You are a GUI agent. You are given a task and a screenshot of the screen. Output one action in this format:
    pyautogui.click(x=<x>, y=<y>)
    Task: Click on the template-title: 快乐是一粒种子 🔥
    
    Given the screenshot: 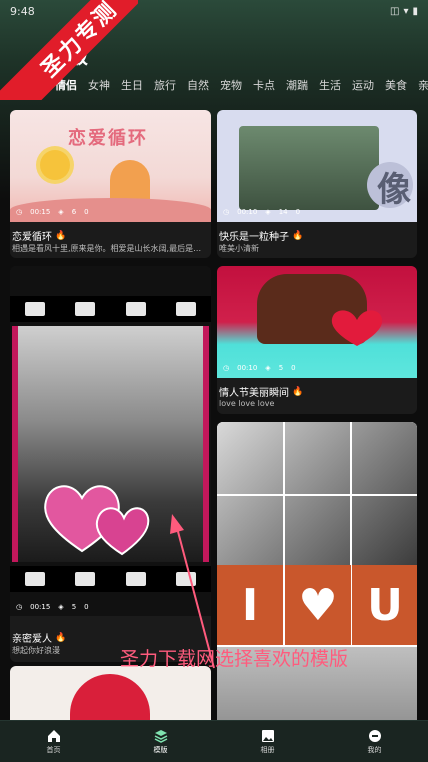 What is the action you would take?
    pyautogui.click(x=261, y=237)
    